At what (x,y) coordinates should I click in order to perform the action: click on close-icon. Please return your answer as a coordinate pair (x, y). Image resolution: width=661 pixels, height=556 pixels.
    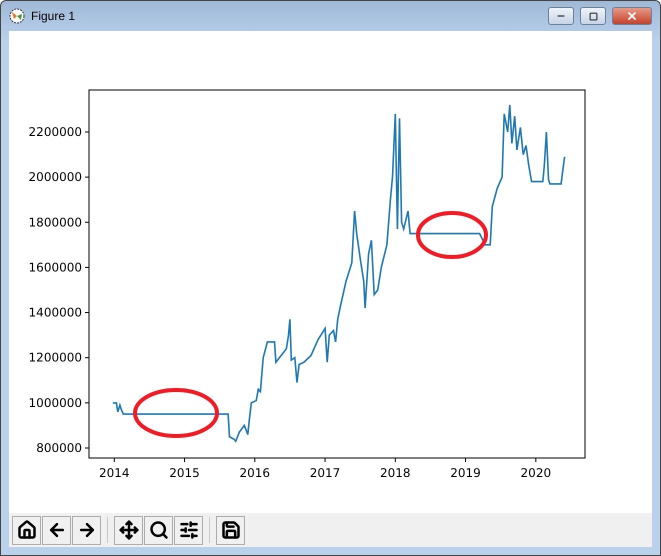
    Looking at the image, I should click on (632, 16).